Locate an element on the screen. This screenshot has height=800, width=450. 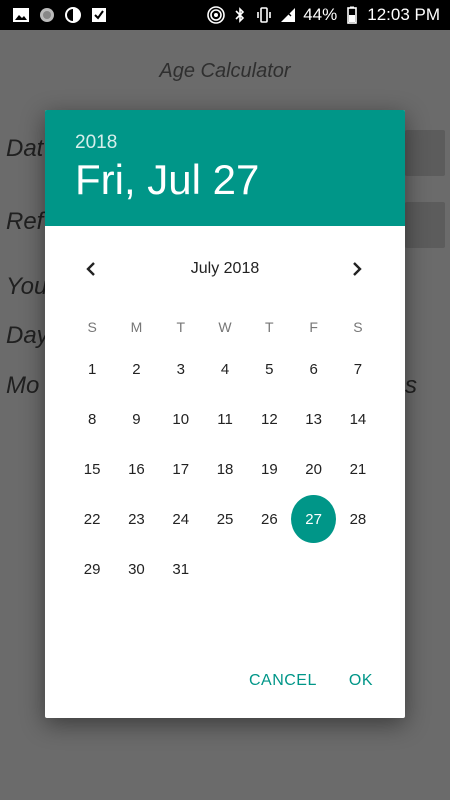
day-number: 31 is located at coordinates (181, 569).